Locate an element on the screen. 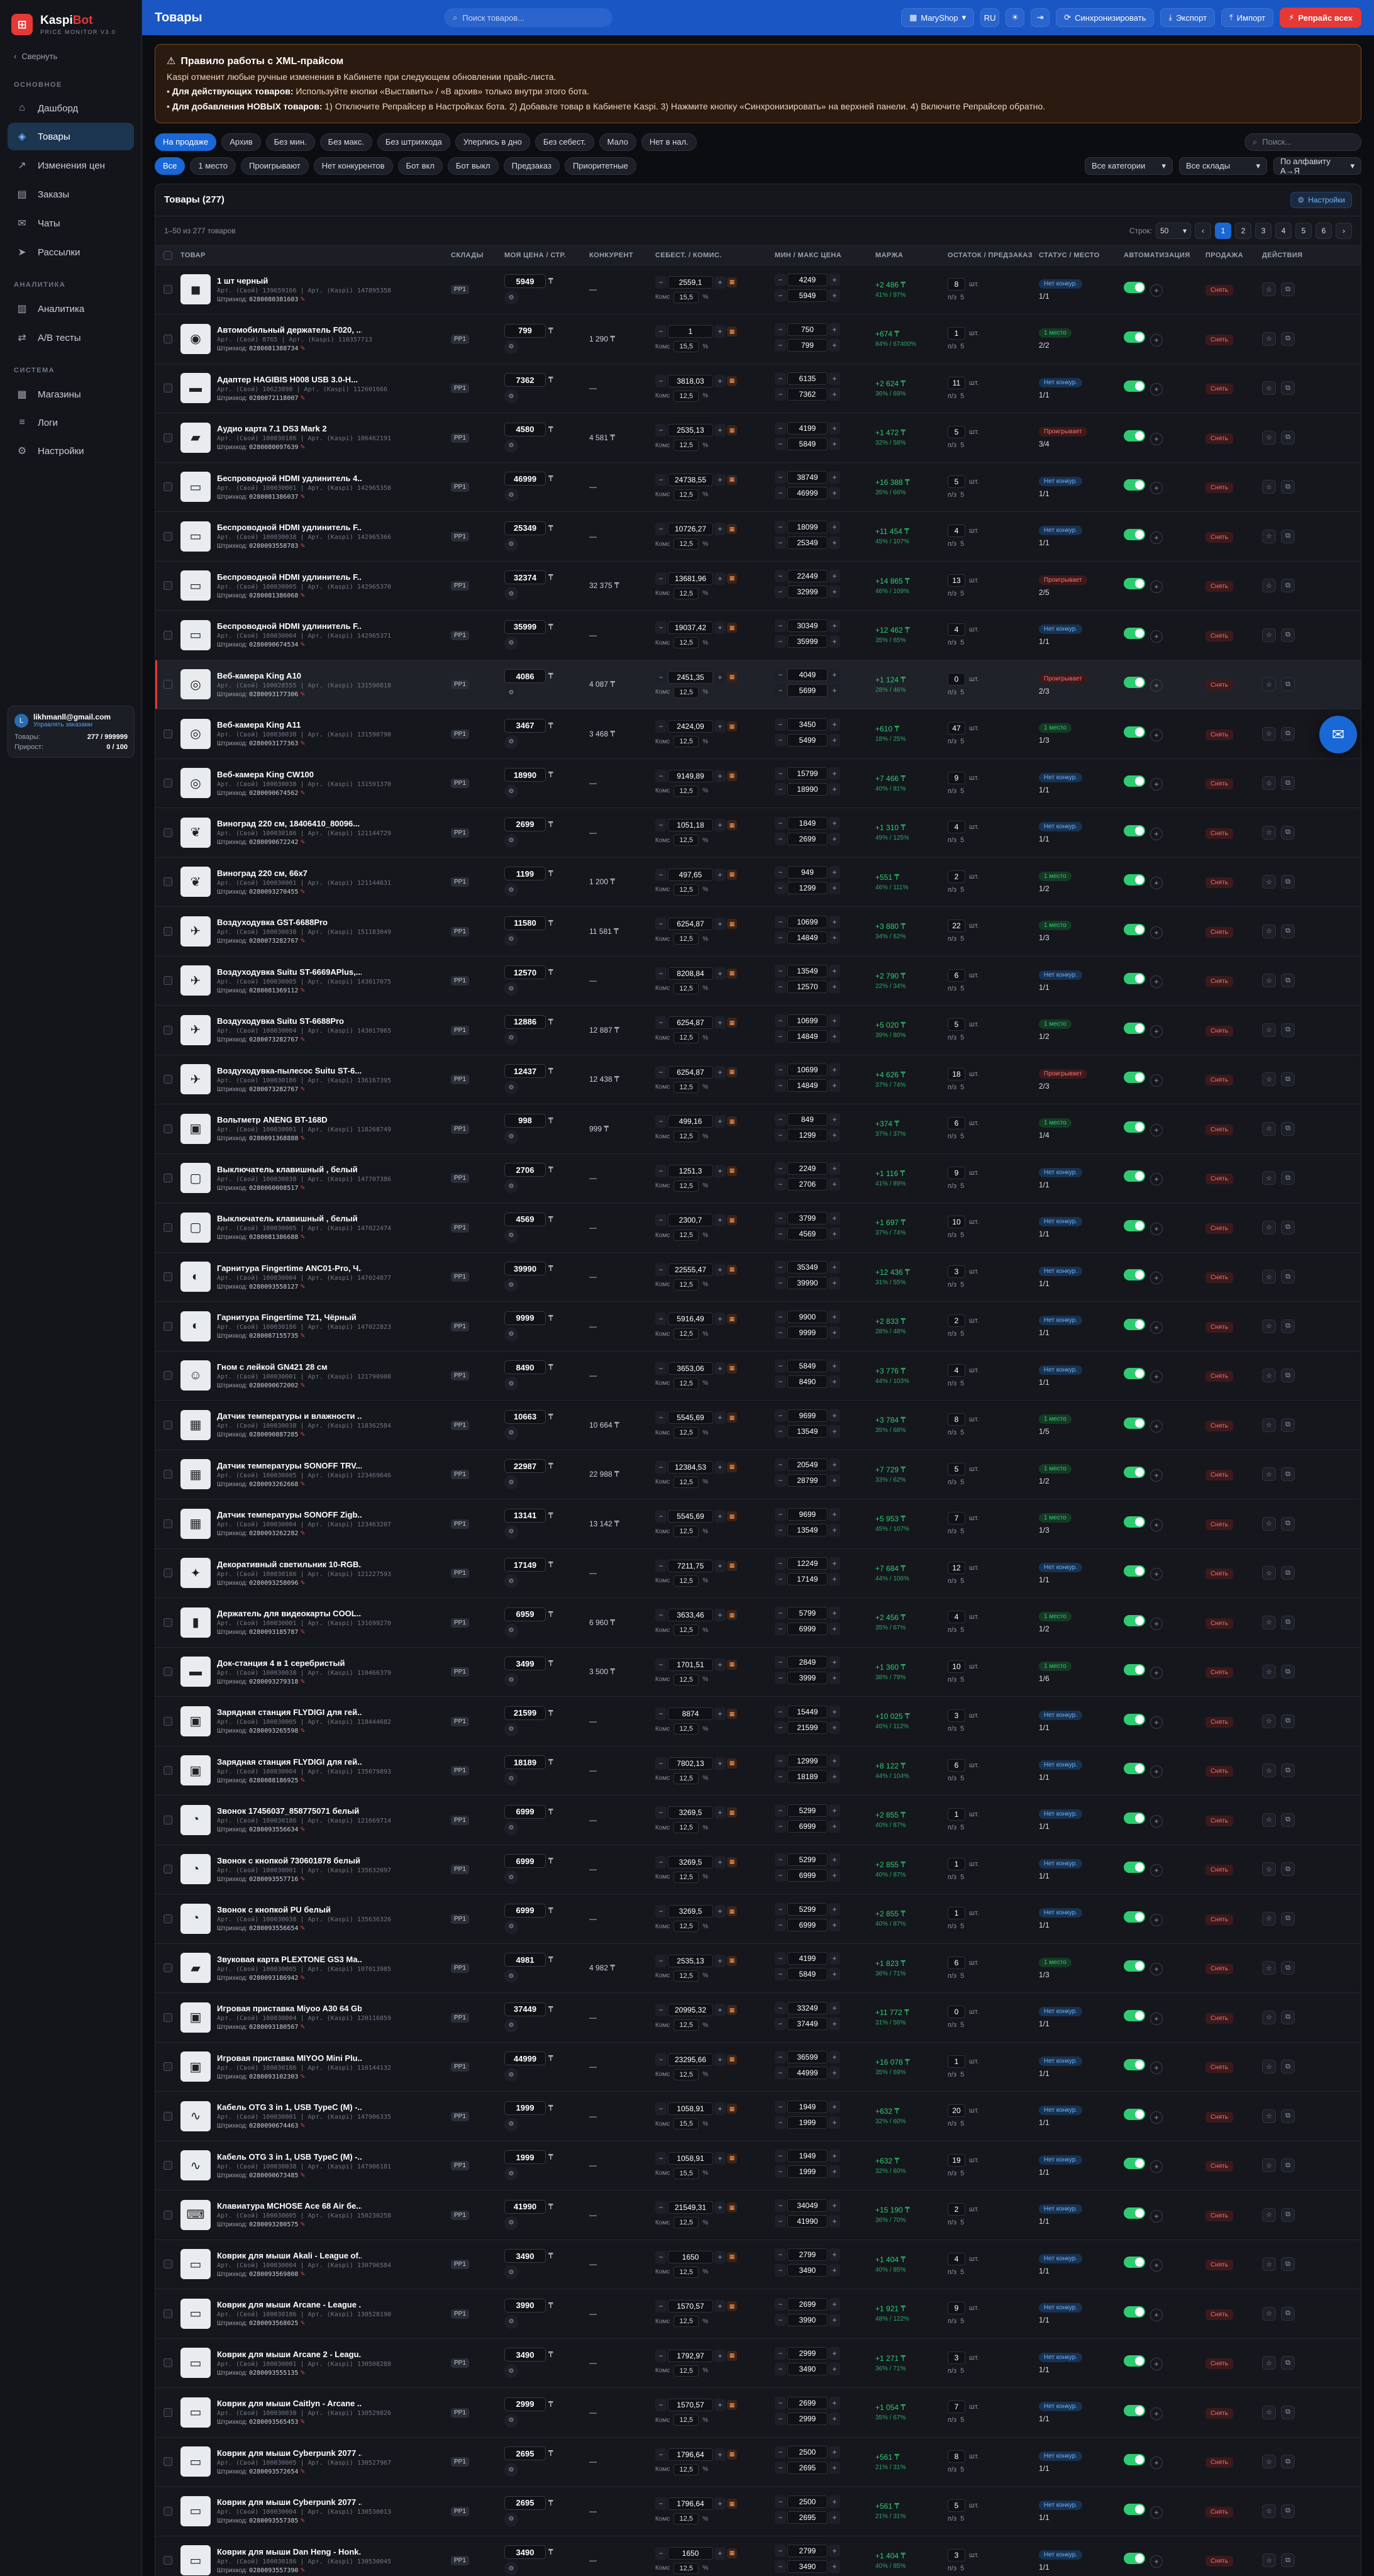 Image resolution: width=1374 pixels, height=2576 pixels. my-price-input: 12886 is located at coordinates (525, 1021).